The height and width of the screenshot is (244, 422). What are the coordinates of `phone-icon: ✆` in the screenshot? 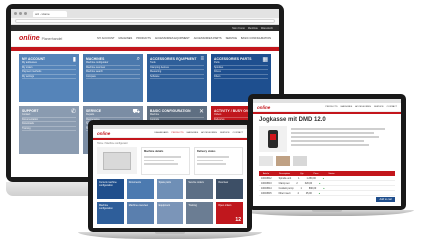 It's located at (73, 112).